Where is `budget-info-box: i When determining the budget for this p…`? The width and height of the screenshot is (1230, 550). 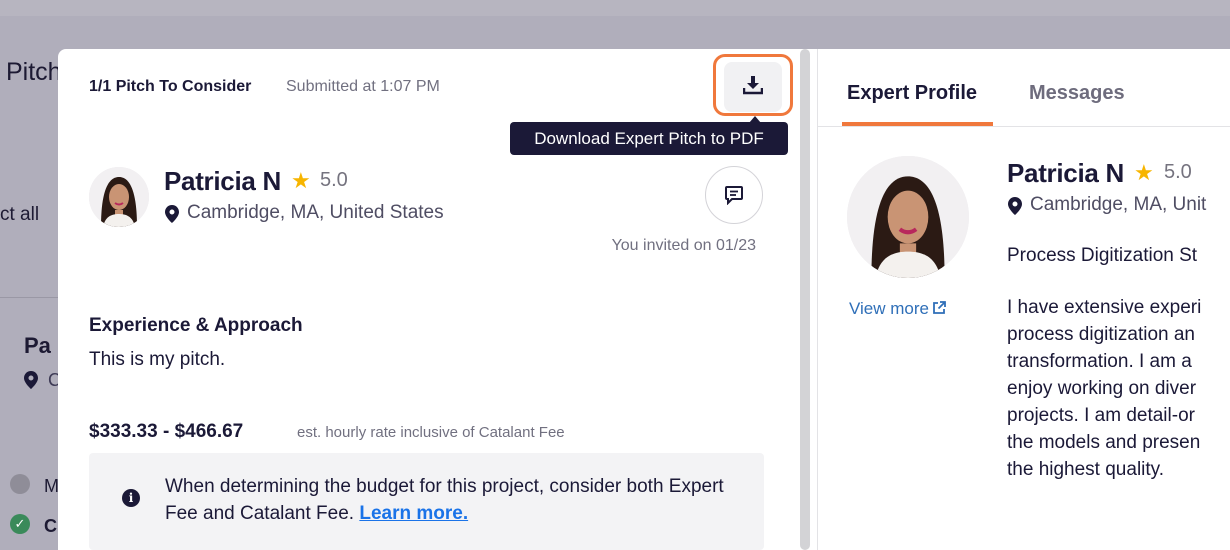 budget-info-box: i When determining the budget for this p… is located at coordinates (426, 501).